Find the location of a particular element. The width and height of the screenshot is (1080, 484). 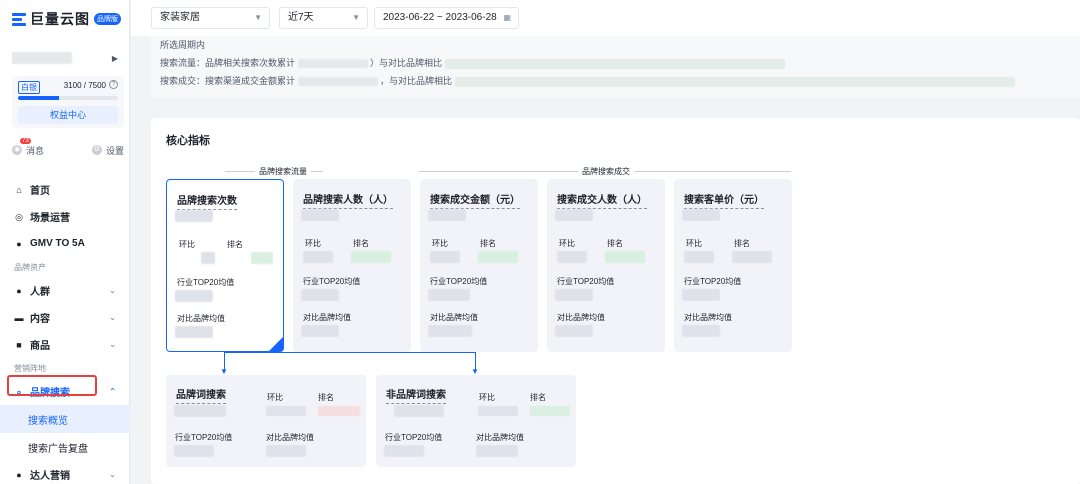

summary-line-3: 搜索成交：搜索渠道成交金额累计 ，与对比品牌相比 is located at coordinates (587, 80).